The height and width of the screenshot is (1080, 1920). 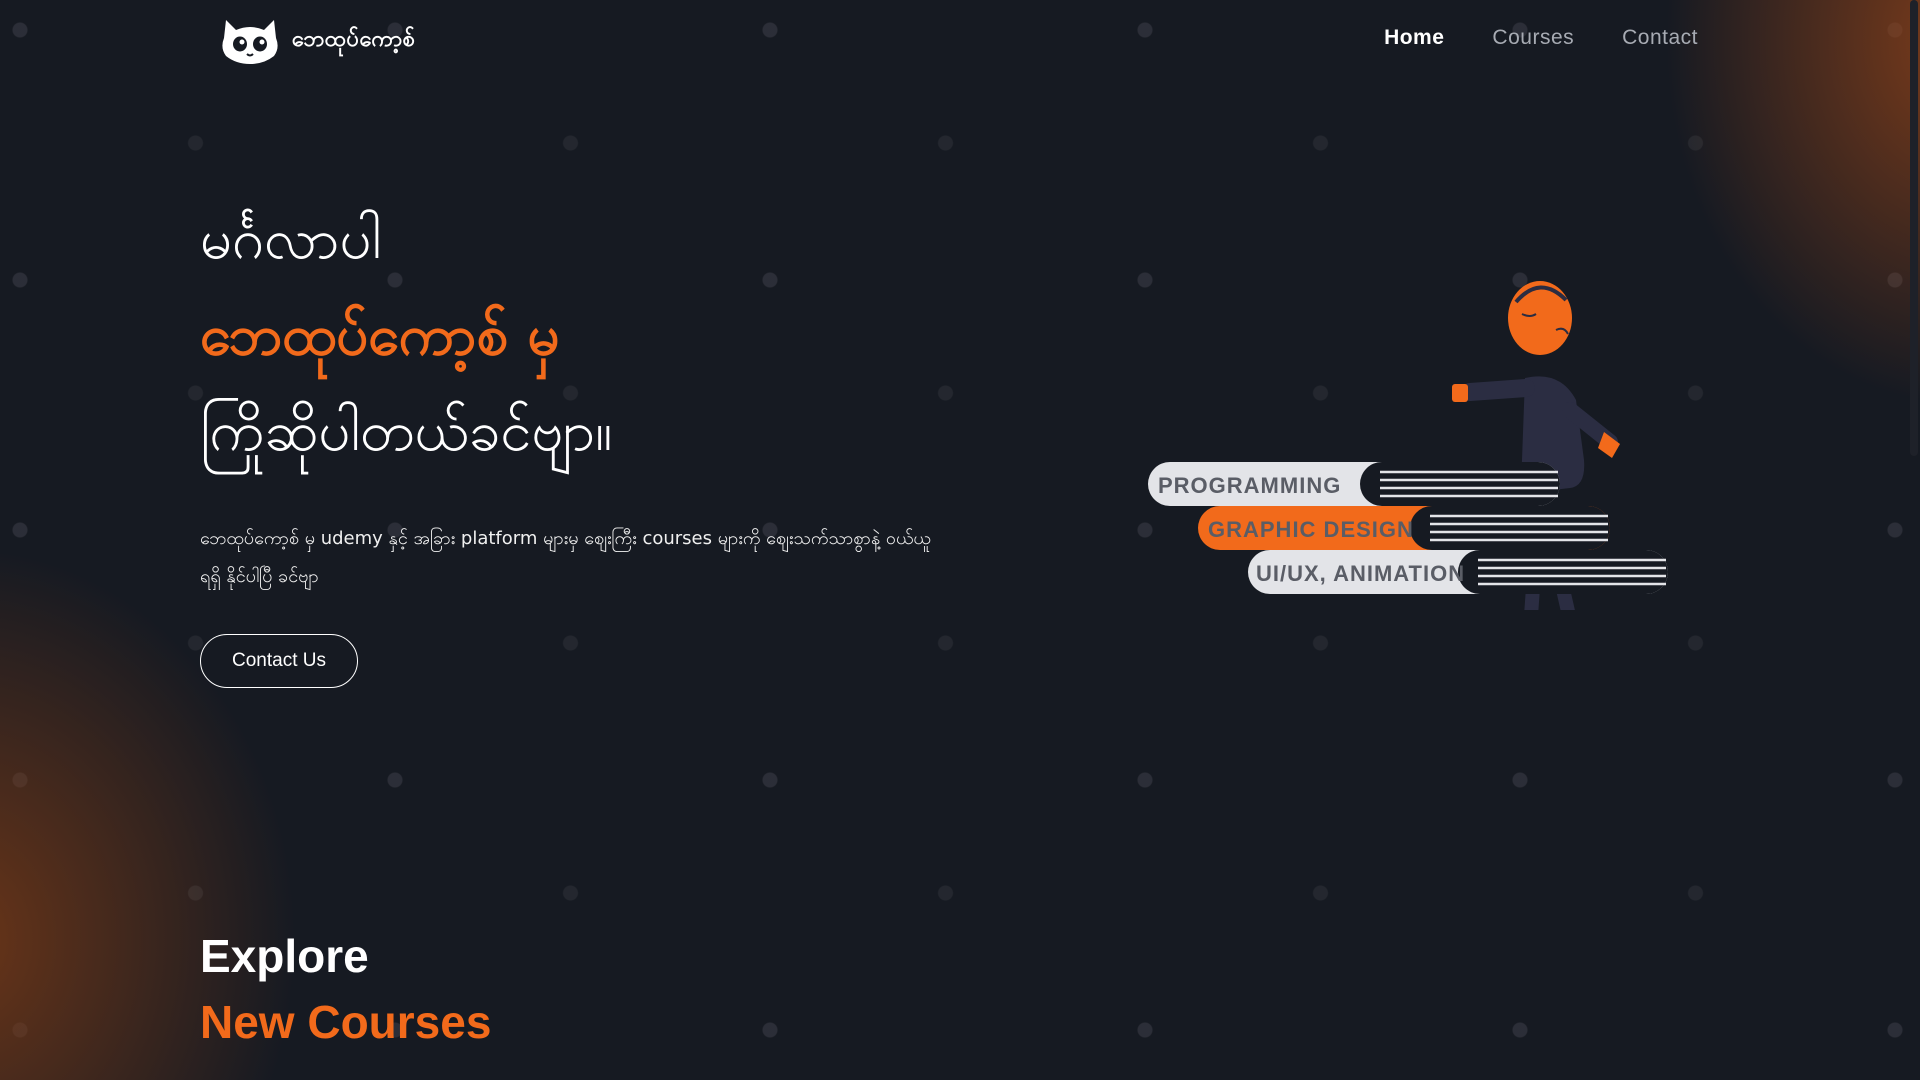 I want to click on contact-us-button: Contact Us, so click(x=279, y=661).